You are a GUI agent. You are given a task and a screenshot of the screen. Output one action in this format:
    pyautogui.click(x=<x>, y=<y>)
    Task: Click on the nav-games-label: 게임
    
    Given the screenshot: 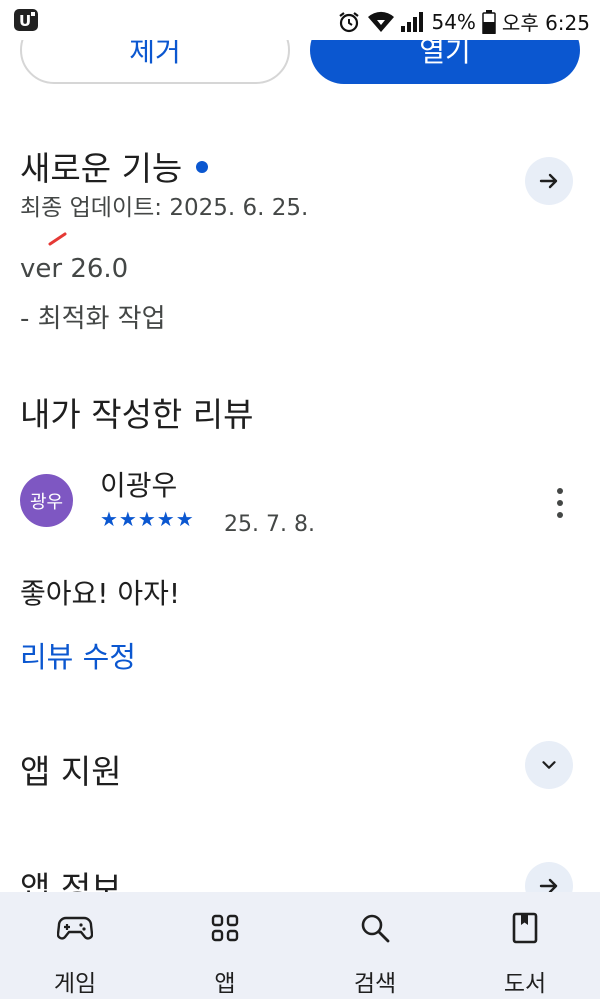 What is the action you would take?
    pyautogui.click(x=75, y=984)
    